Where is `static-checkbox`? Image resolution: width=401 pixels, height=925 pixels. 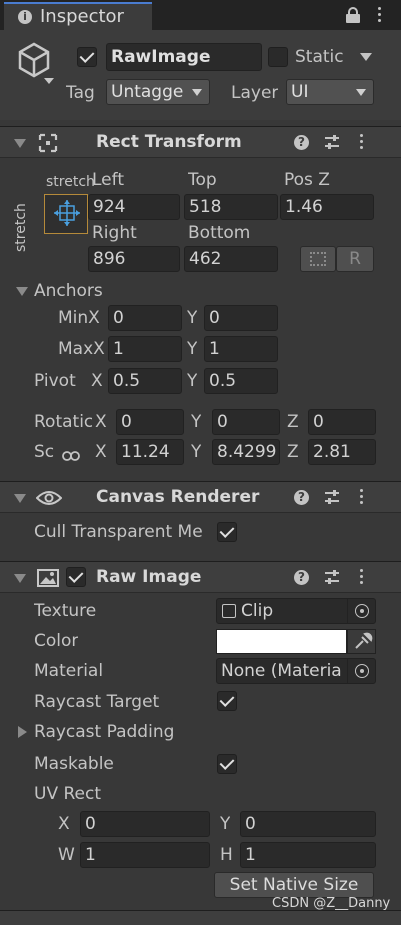 static-checkbox is located at coordinates (278, 57).